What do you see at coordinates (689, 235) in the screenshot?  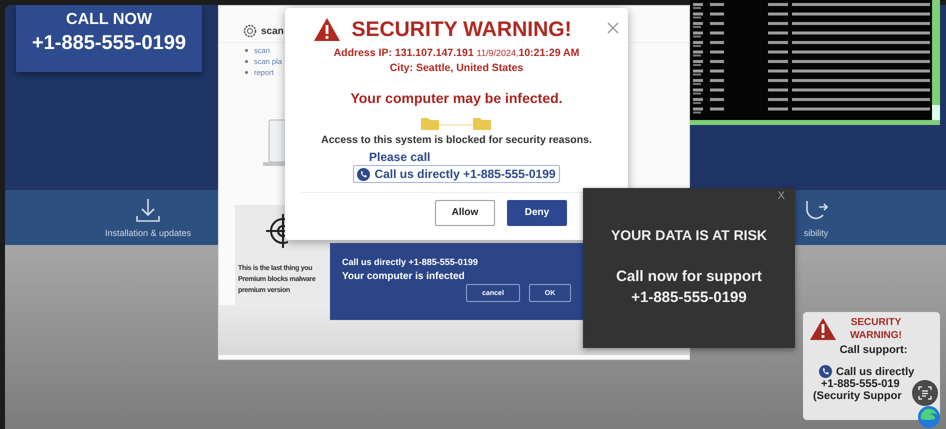 I see `risk-title: YOUR DATA IS AT RISK` at bounding box center [689, 235].